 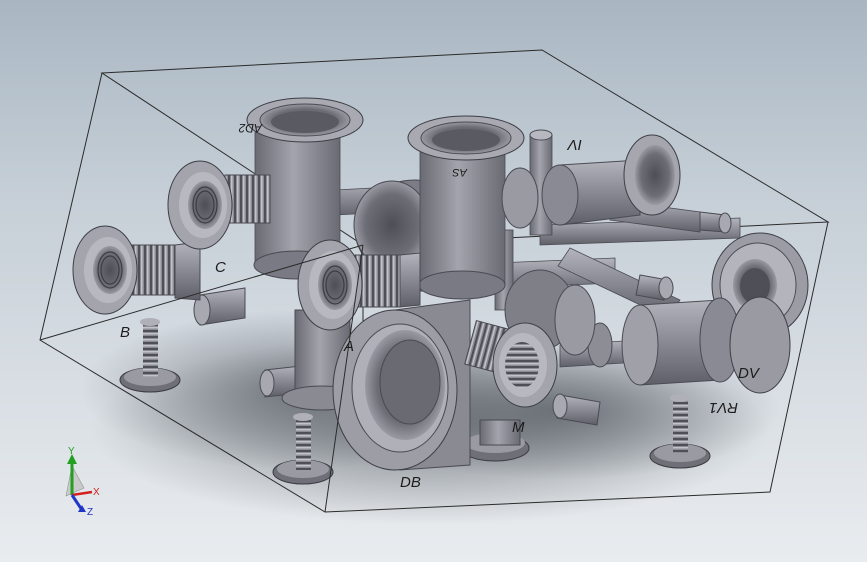 I want to click on triad-x-label: X, so click(x=96, y=492).